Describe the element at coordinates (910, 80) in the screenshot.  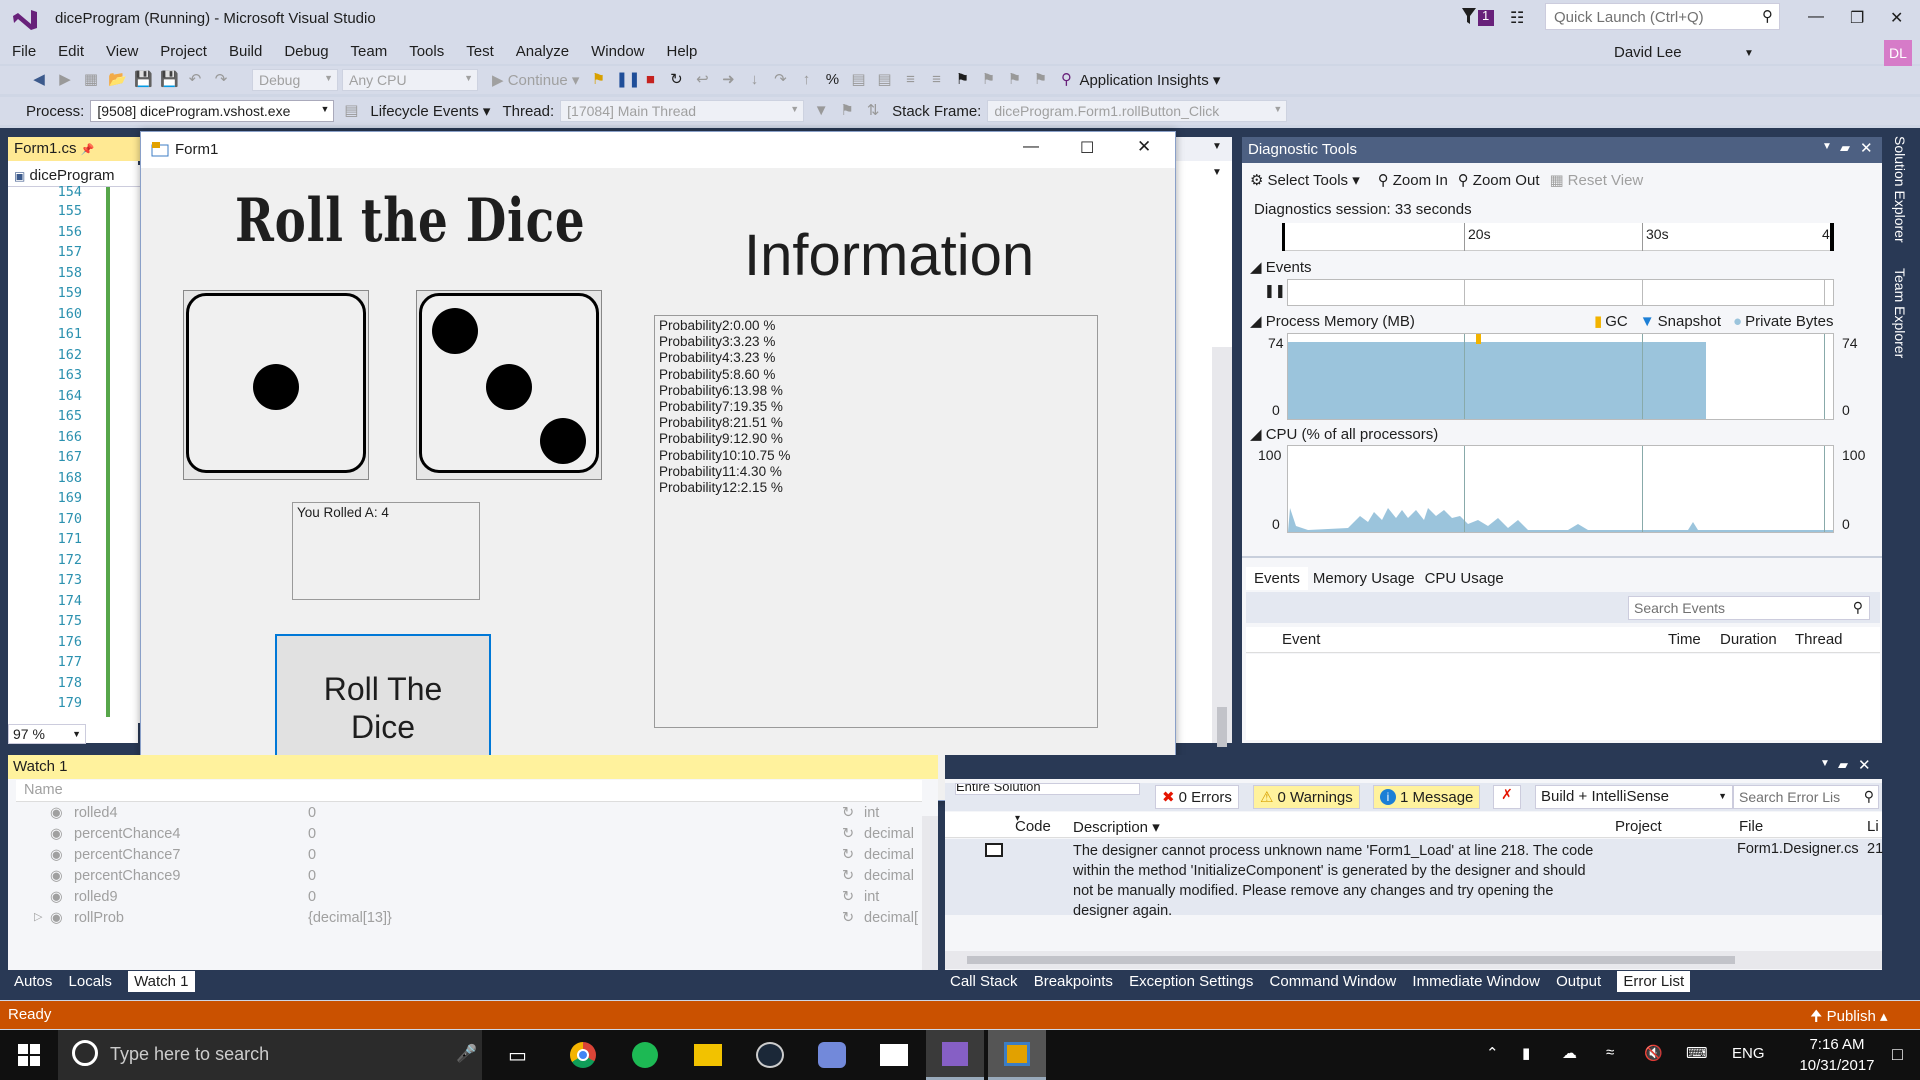
I see `indent-icon: ≡` at that location.